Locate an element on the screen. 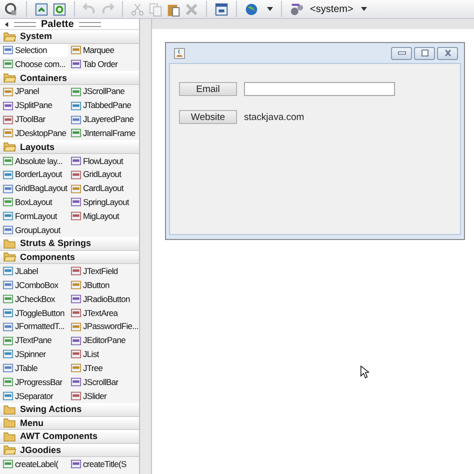  collapse-icon is located at coordinates (6, 24).